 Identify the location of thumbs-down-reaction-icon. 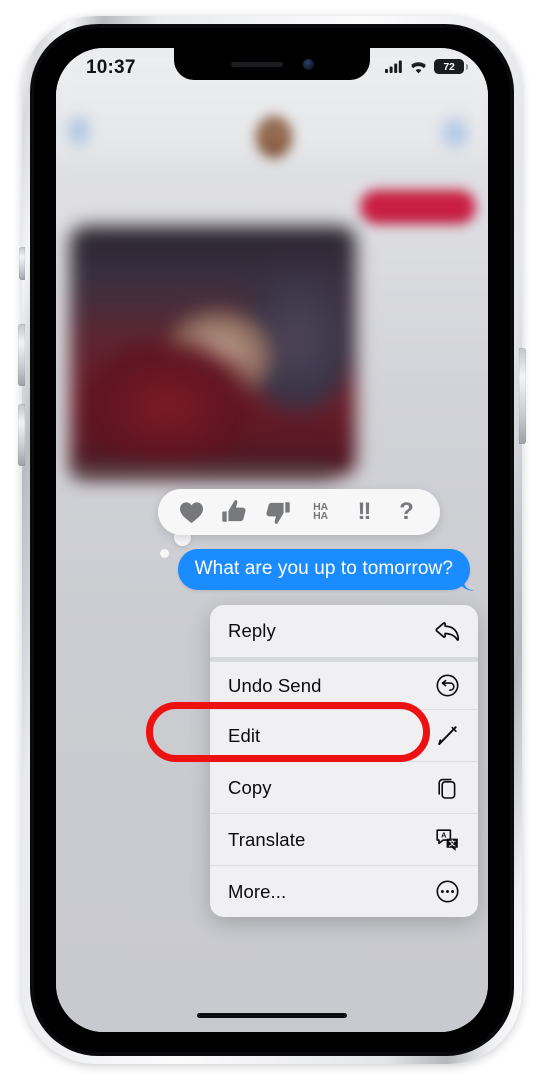
(278, 512).